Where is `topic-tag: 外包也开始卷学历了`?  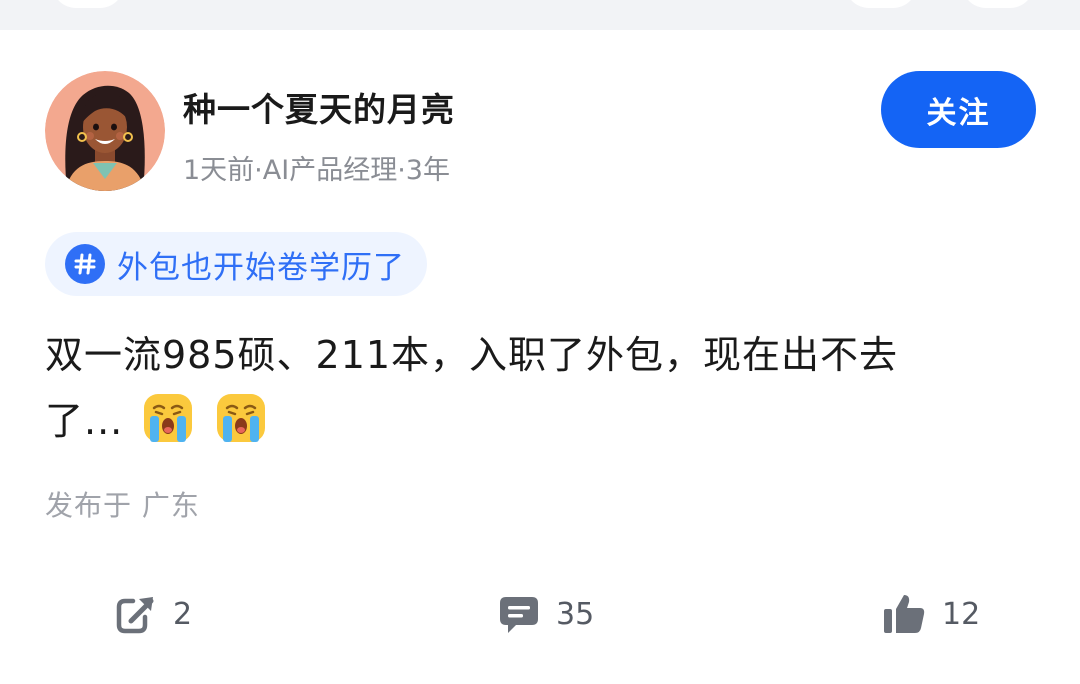
topic-tag: 外包也开始卷学历了 is located at coordinates (236, 264).